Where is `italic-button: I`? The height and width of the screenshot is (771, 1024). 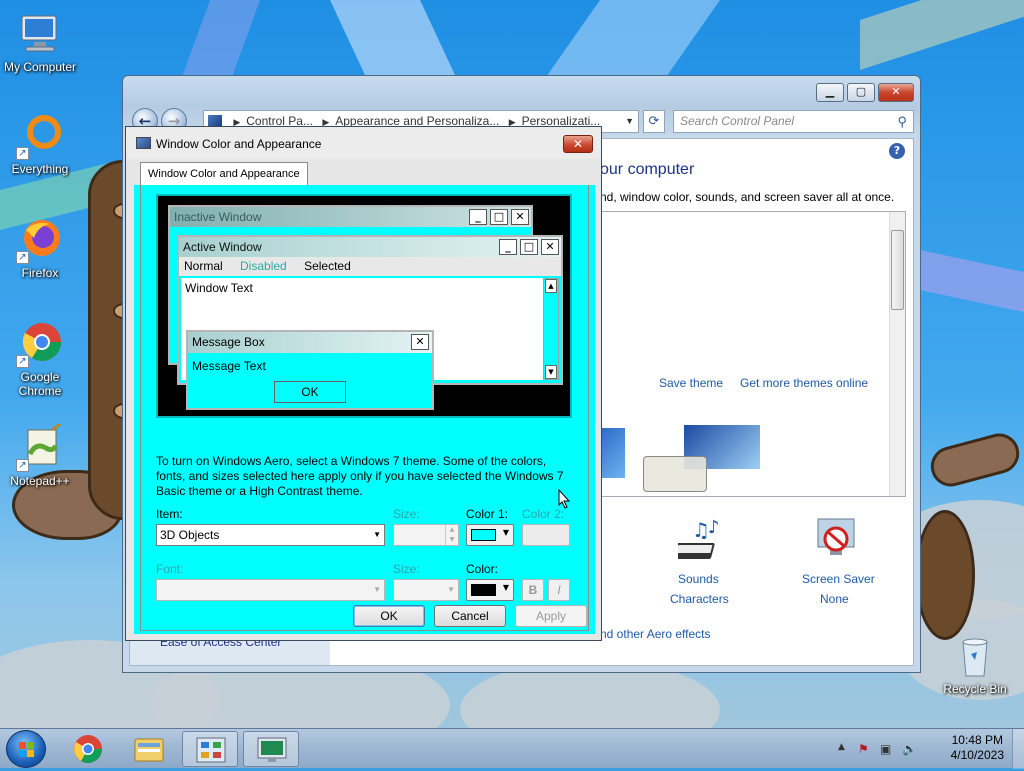
italic-button: I is located at coordinates (559, 590).